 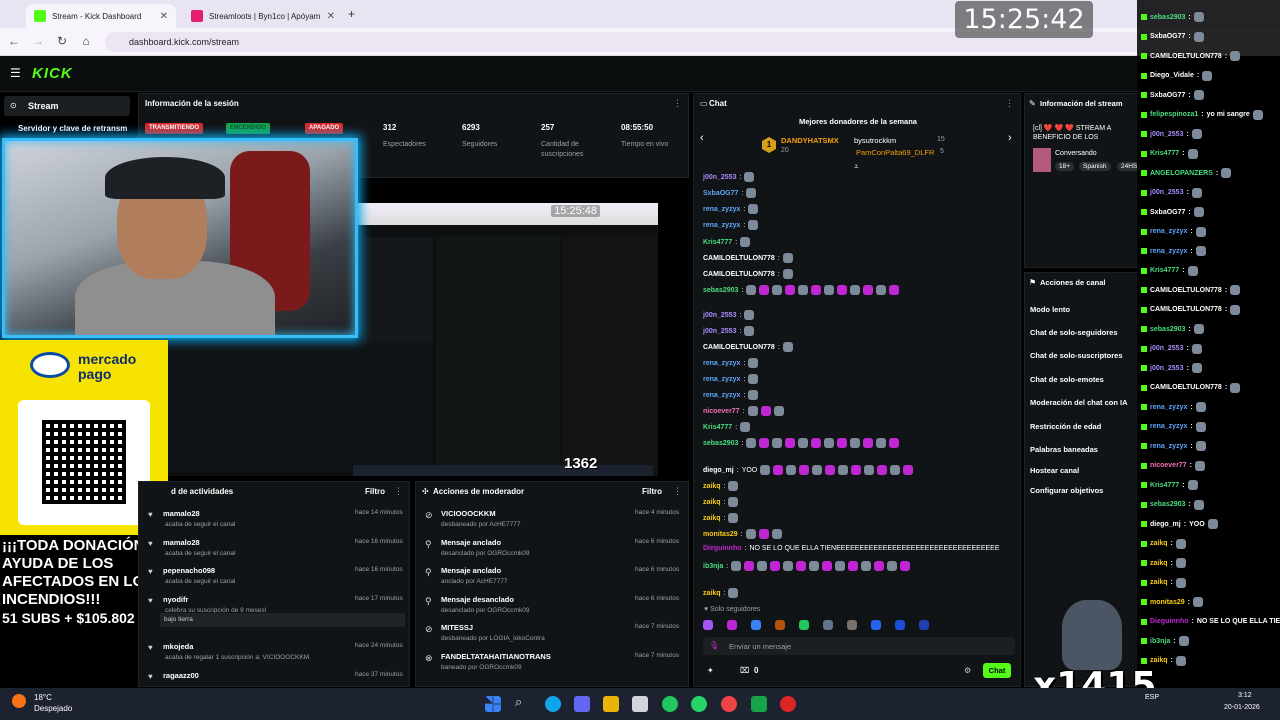 I want to click on tag-18: 18+, so click(x=1065, y=166).